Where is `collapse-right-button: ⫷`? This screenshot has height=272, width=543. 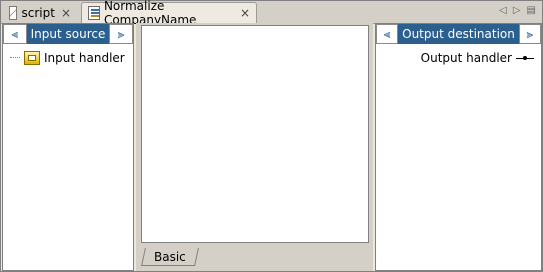
collapse-right-button: ⫷ is located at coordinates (387, 34).